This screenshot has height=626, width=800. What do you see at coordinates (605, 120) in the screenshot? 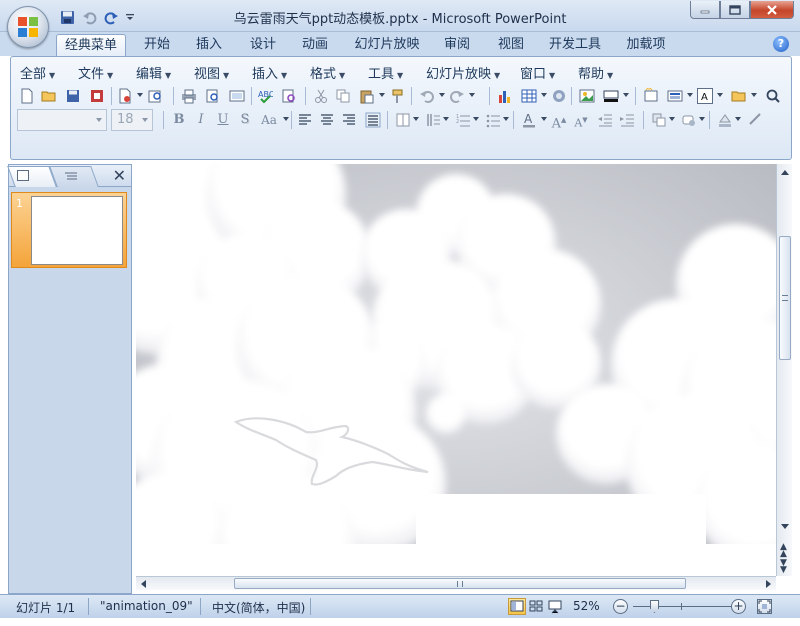
I see `decrease-indent-icon` at bounding box center [605, 120].